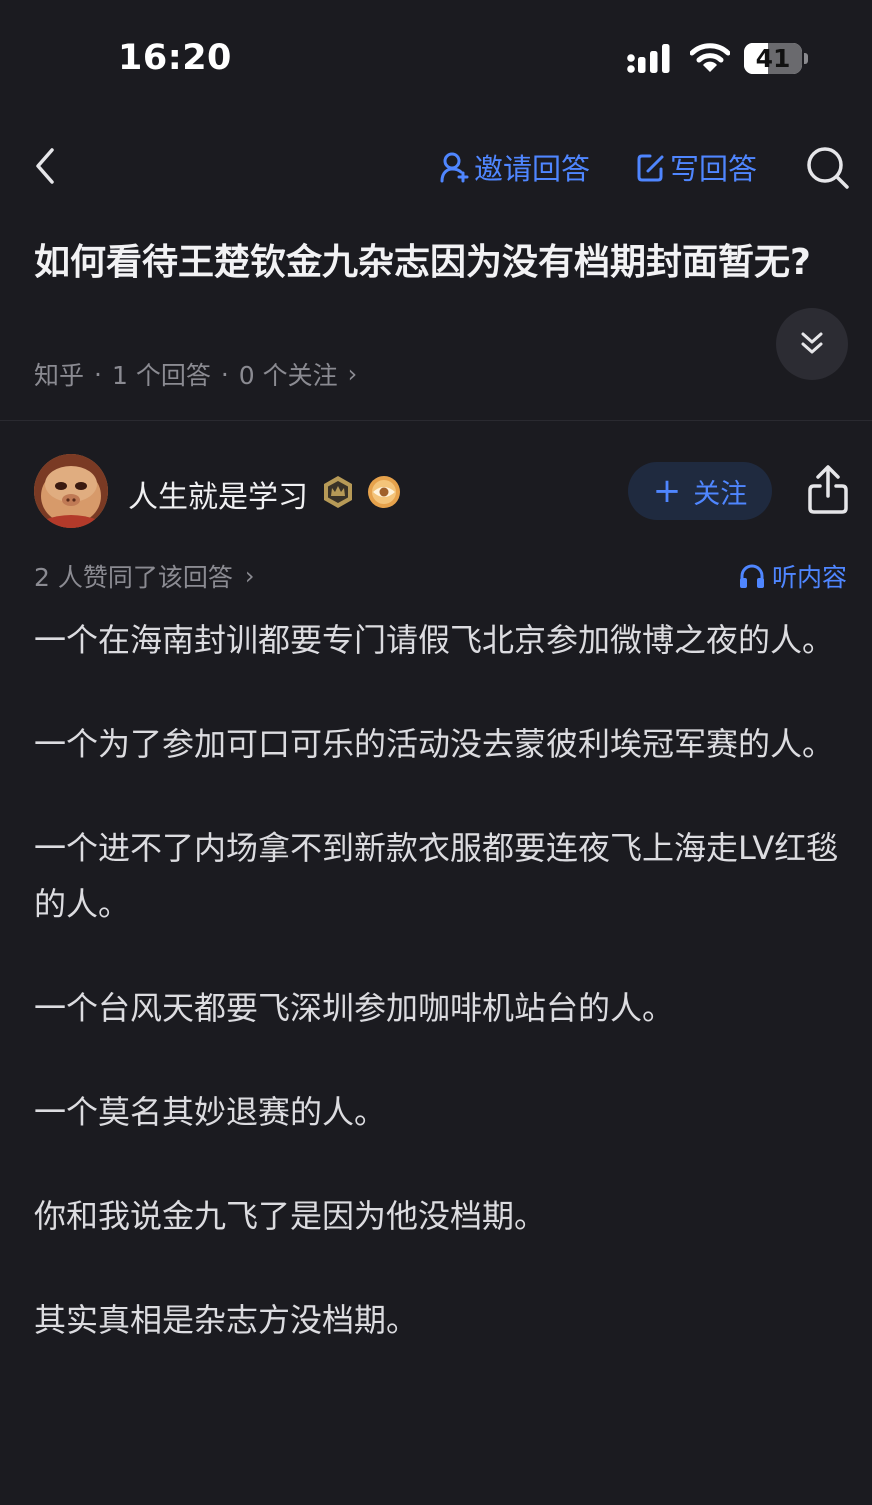 This screenshot has height=1505, width=872. What do you see at coordinates (161, 375) in the screenshot?
I see `meta-answers: 1 个回答` at bounding box center [161, 375].